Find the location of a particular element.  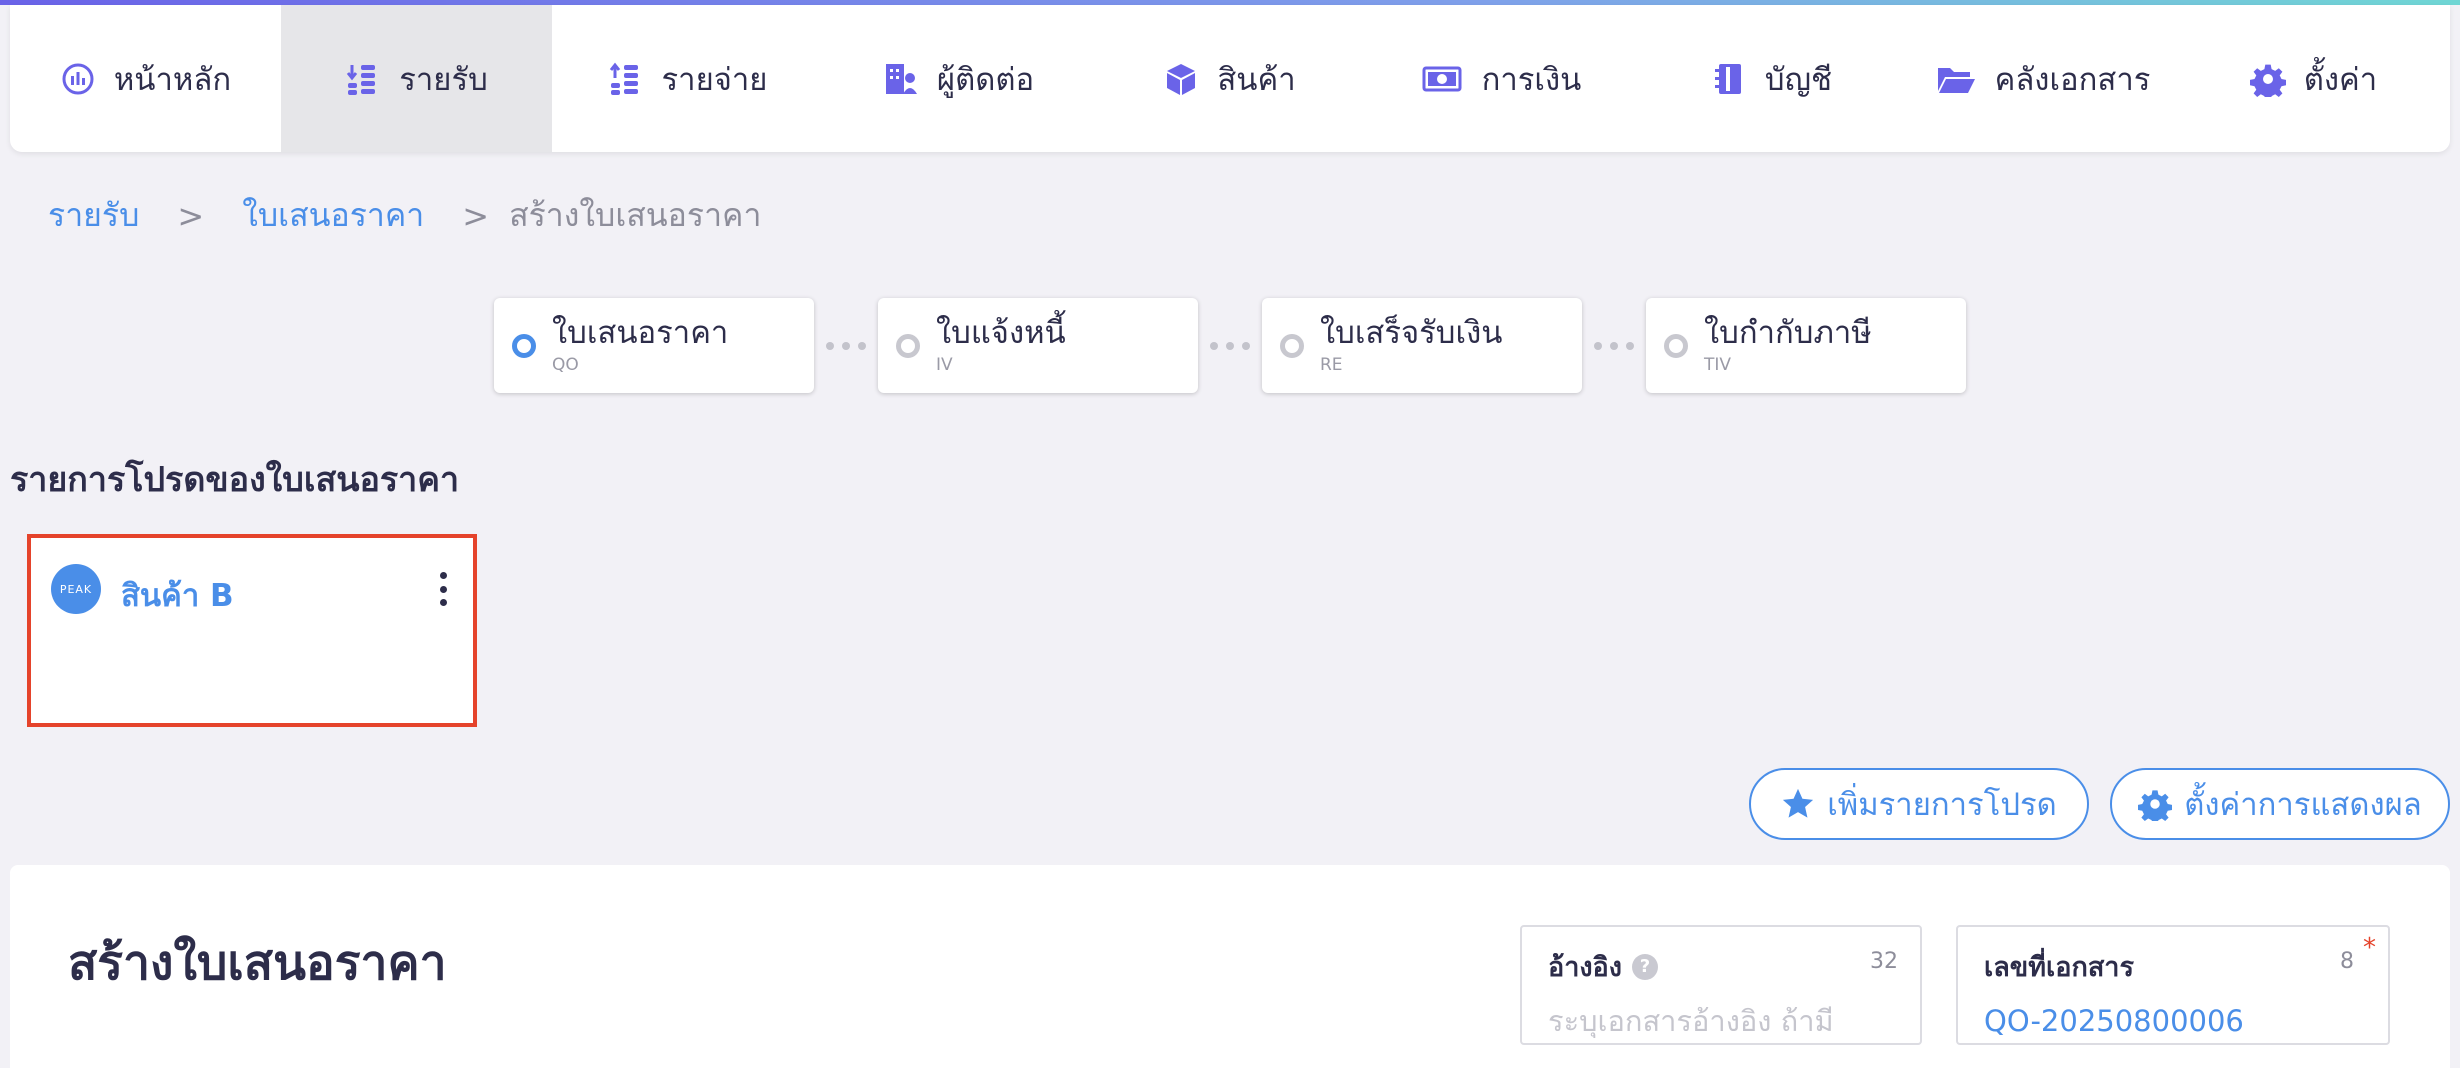

nav-label: ผู้ติดต่อ is located at coordinates (985, 79).